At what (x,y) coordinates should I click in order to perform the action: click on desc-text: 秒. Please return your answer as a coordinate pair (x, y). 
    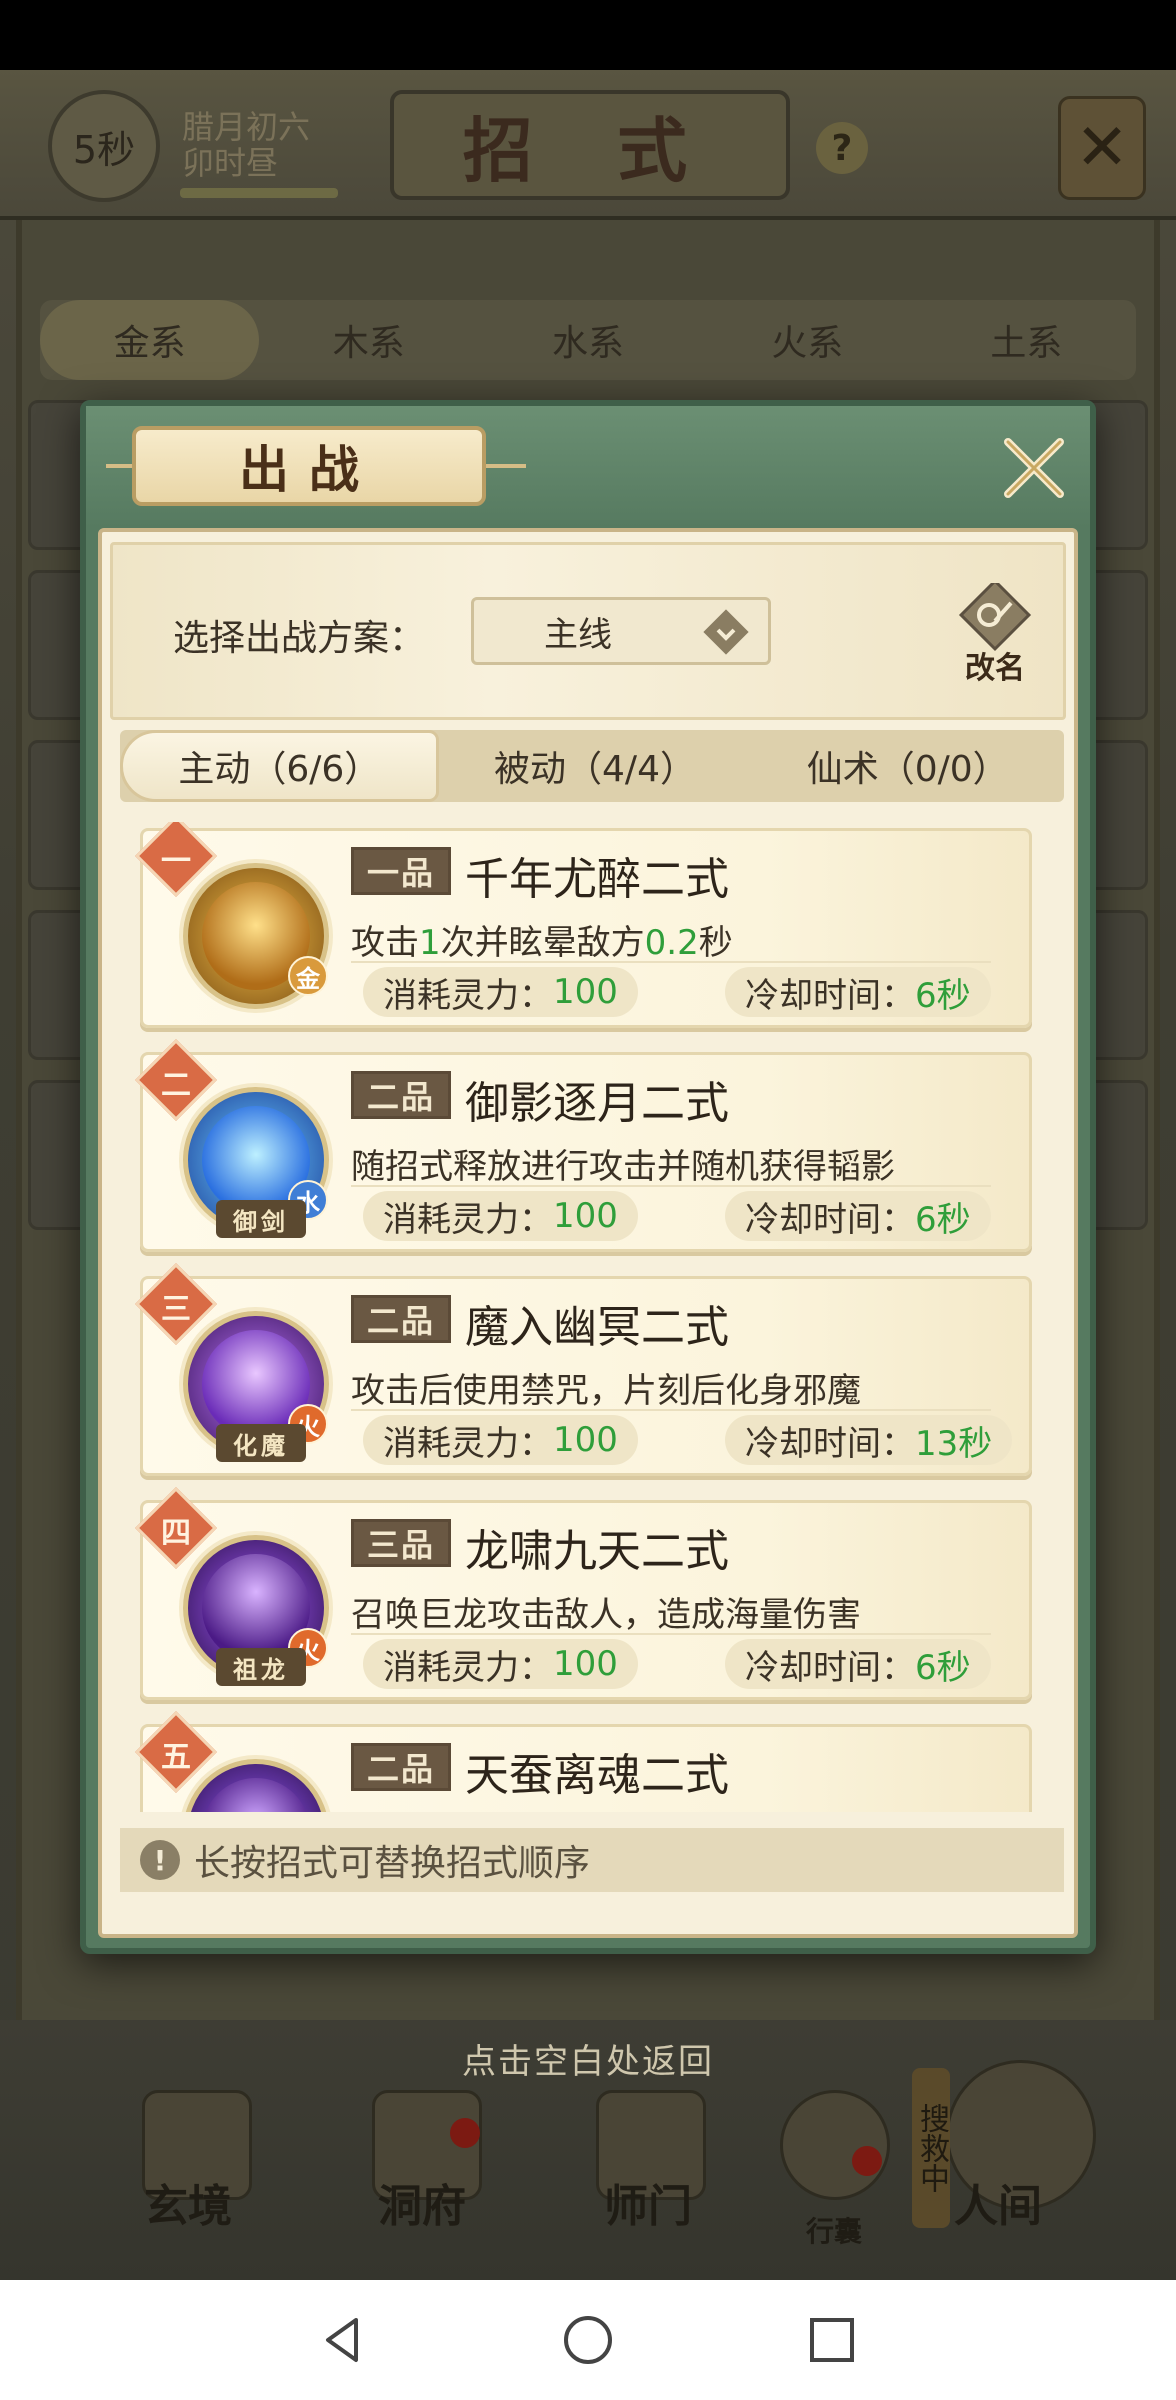
    Looking at the image, I should click on (715, 943).